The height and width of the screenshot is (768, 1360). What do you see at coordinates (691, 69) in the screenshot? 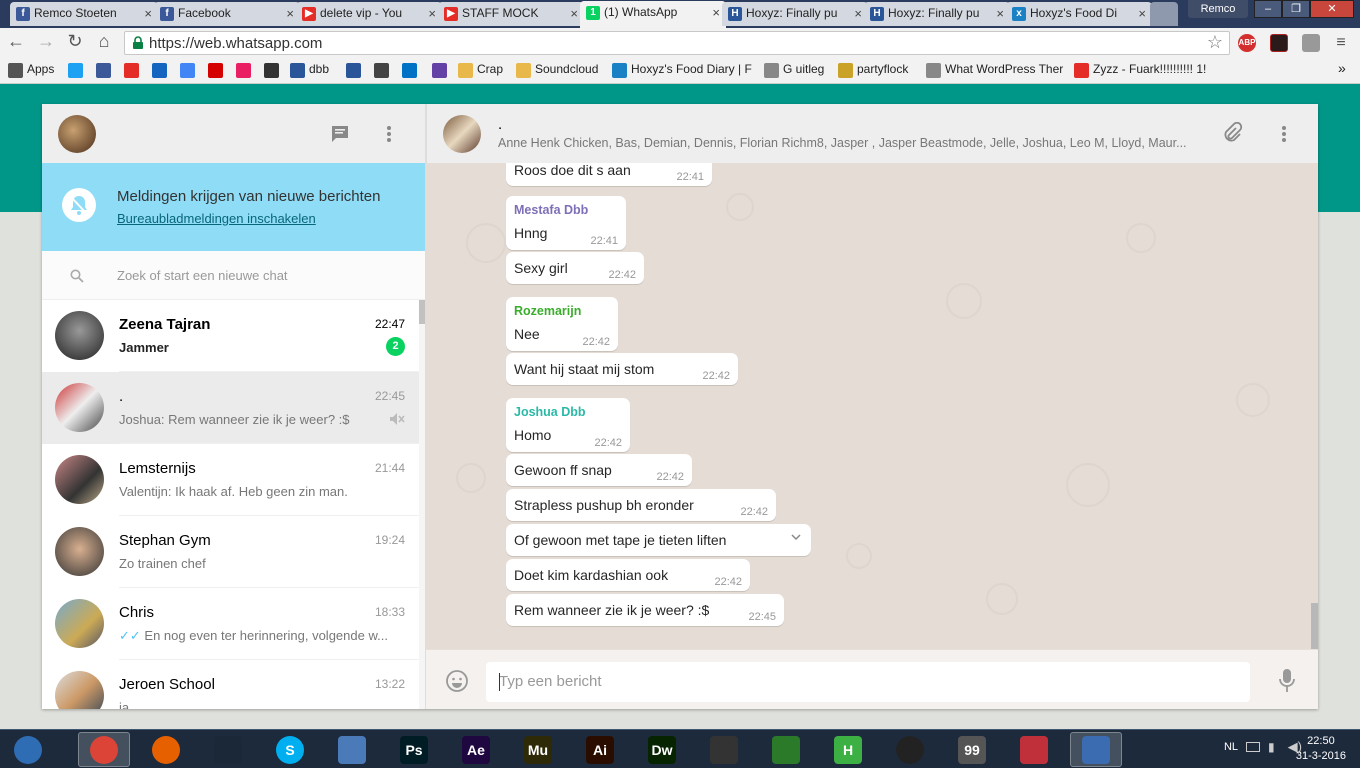
I see `bookmark-link: Hoxyz's Food Diary | F` at bounding box center [691, 69].